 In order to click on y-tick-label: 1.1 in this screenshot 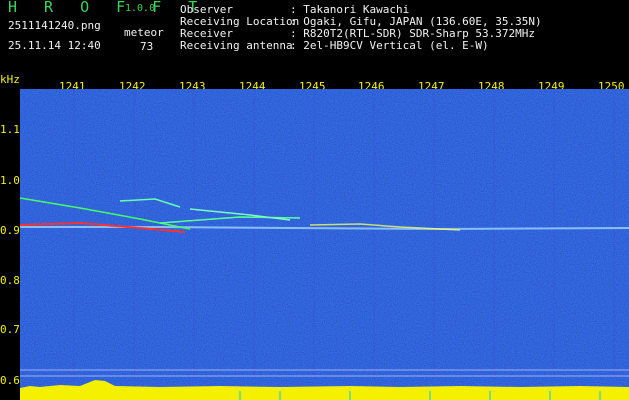, I will do `click(10, 129)`.